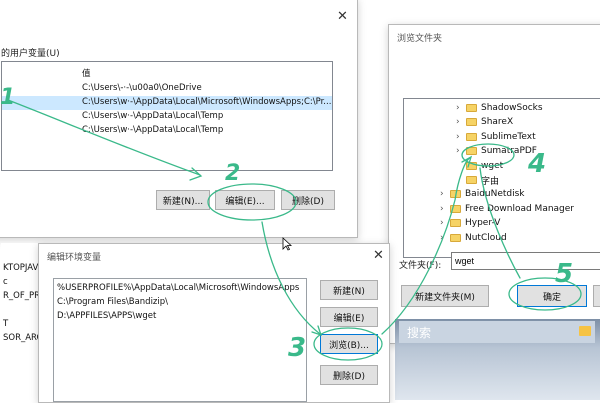 Image resolution: width=600 pixels, height=403 pixels. Describe the element at coordinates (509, 151) in the screenshot. I see `tree-item-label: SumatraPDF` at that location.